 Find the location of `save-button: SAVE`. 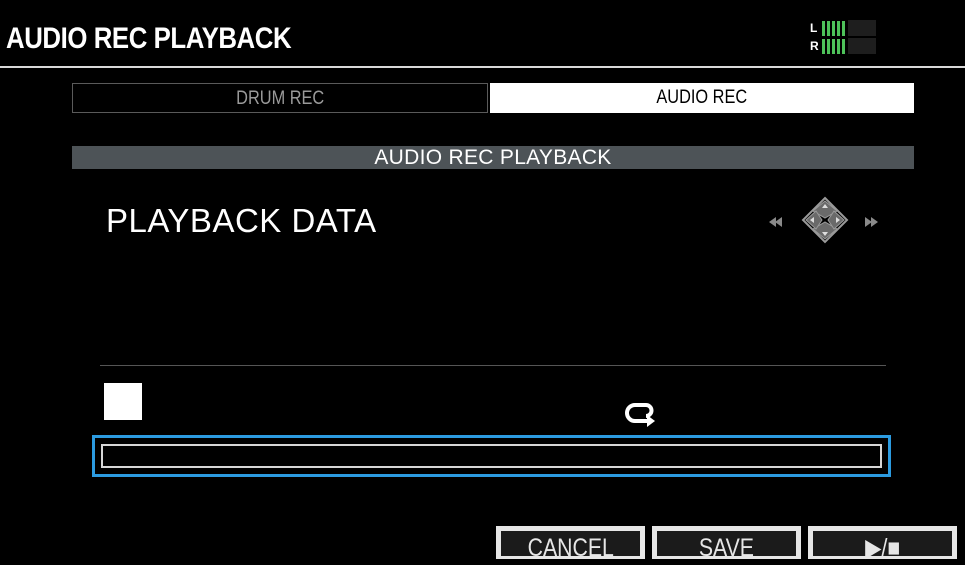

save-button: SAVE is located at coordinates (726, 544).